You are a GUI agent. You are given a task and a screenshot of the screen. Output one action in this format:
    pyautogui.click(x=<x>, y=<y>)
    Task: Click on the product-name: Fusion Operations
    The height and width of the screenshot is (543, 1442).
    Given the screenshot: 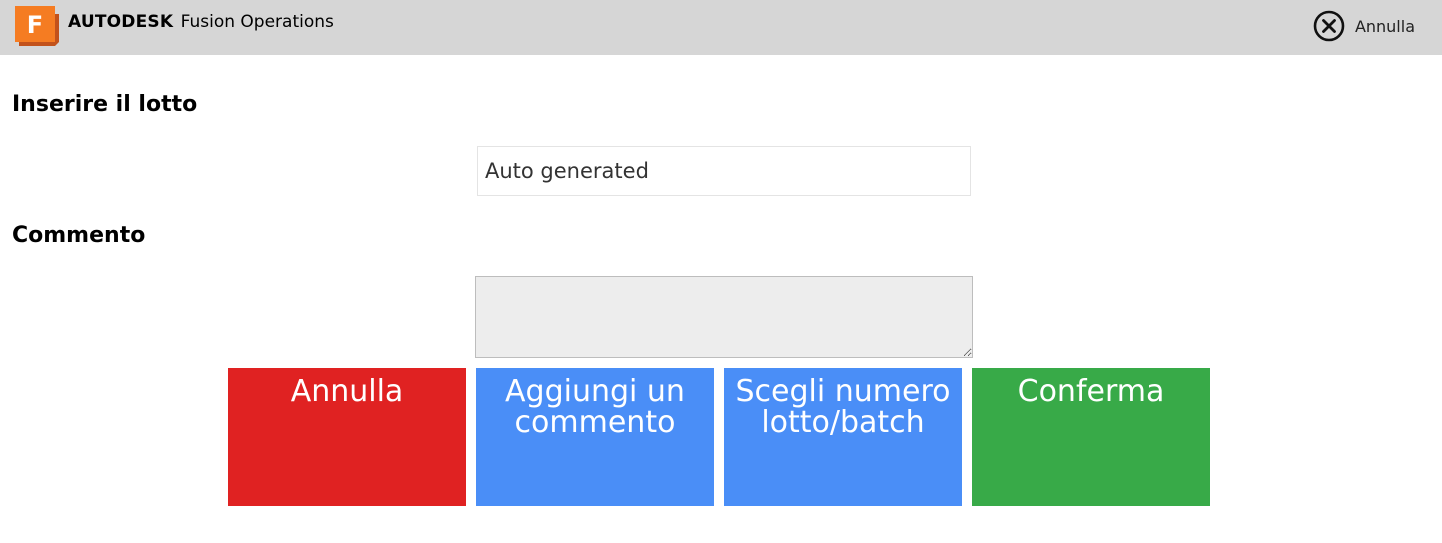 What is the action you would take?
    pyautogui.click(x=257, y=22)
    